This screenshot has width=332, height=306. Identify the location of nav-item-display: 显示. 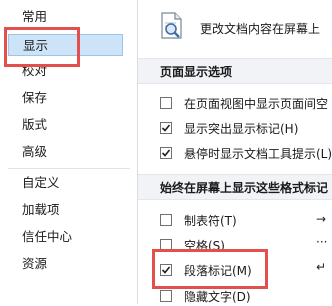
(65, 45).